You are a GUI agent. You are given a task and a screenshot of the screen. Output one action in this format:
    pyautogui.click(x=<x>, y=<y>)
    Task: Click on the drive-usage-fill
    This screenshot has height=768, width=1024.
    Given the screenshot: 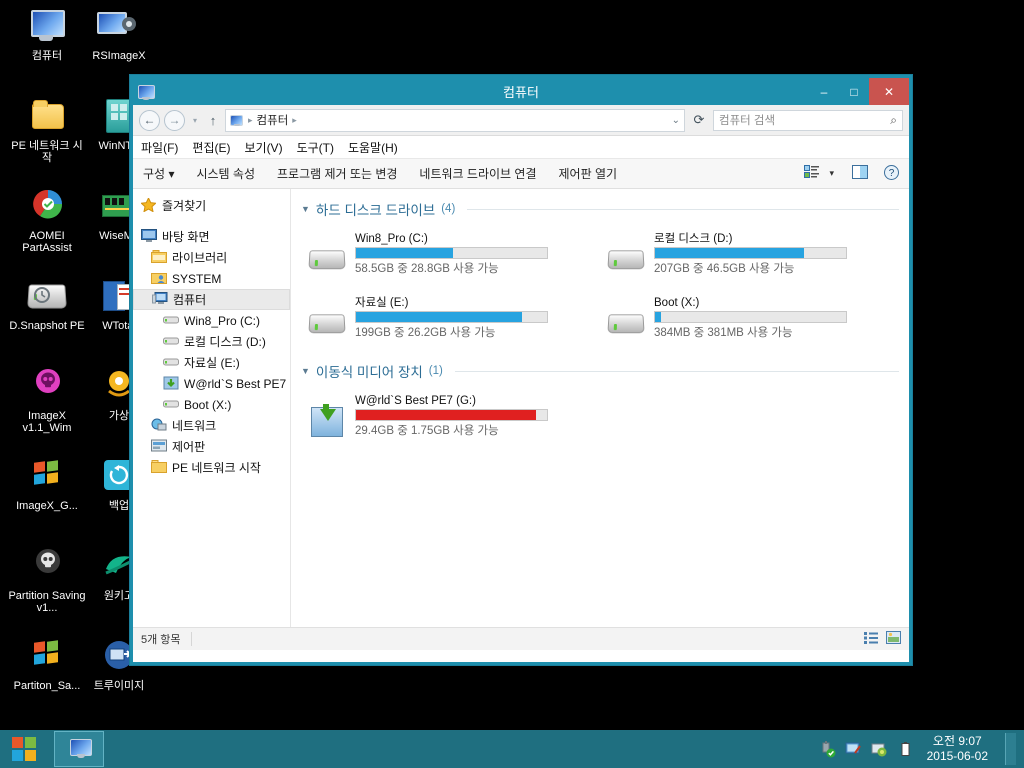 What is the action you would take?
    pyautogui.click(x=439, y=317)
    